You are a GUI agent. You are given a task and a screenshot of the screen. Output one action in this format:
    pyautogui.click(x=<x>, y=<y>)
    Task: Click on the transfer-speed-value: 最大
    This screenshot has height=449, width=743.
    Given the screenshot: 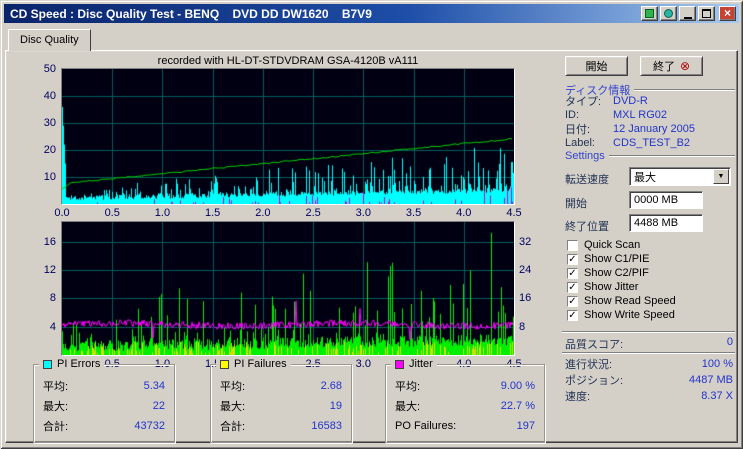 What is the action you would take?
    pyautogui.click(x=645, y=177)
    